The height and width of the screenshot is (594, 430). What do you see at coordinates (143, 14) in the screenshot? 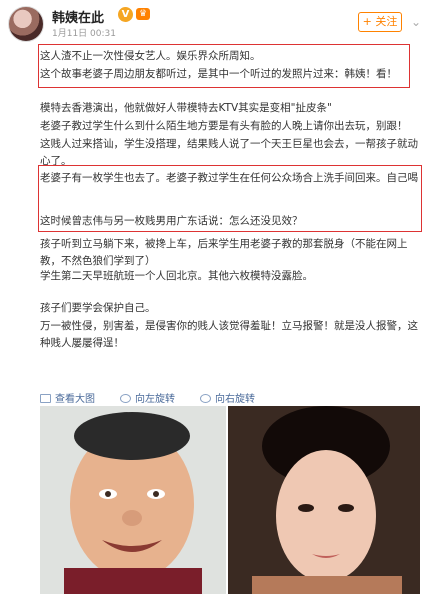
I see `vip-crown-icon: ♛` at bounding box center [143, 14].